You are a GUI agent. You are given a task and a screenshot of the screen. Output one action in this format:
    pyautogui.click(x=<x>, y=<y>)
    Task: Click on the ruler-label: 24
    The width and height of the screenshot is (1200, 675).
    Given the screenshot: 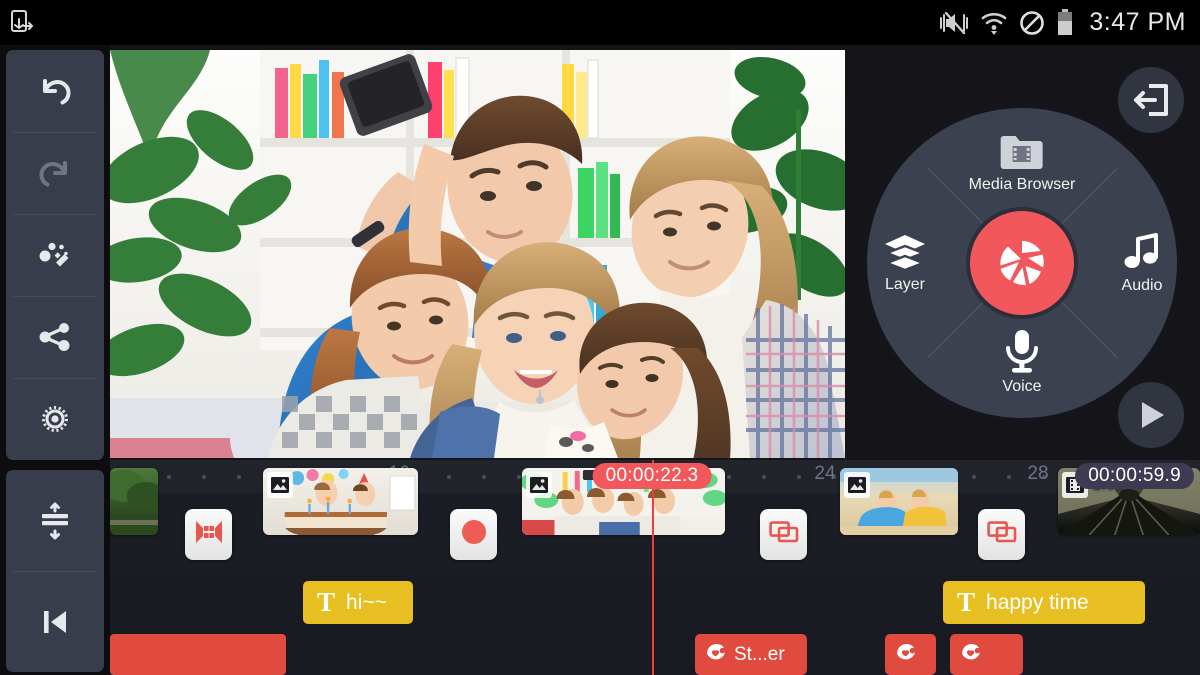 What is the action you would take?
    pyautogui.click(x=825, y=473)
    